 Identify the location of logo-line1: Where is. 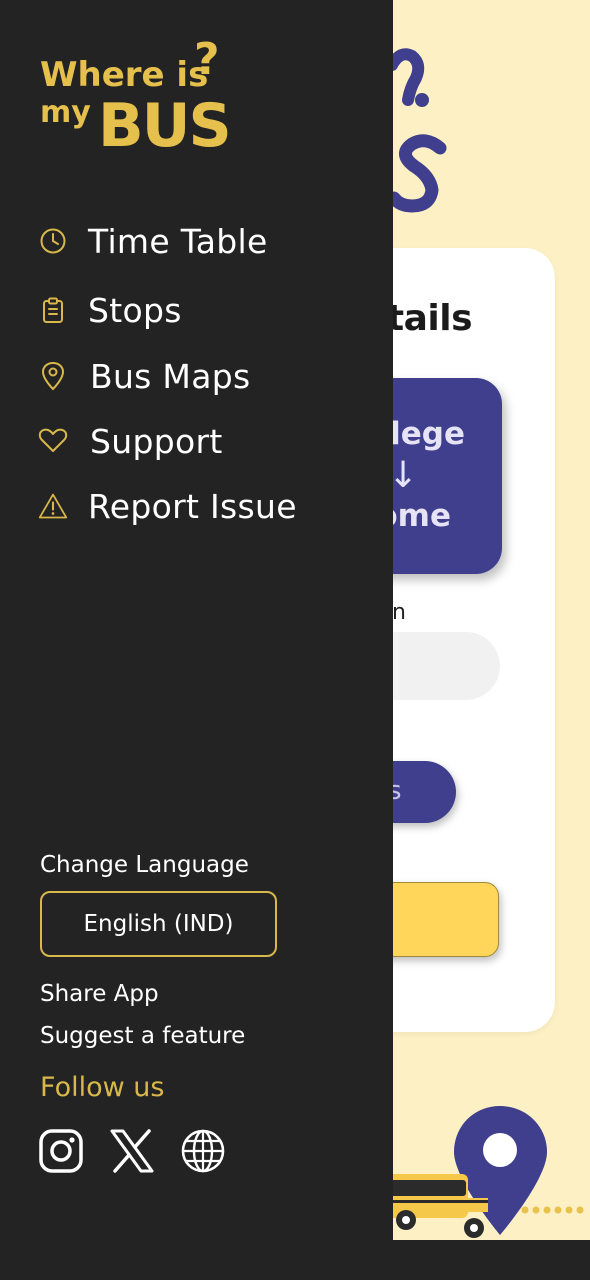
(124, 75).